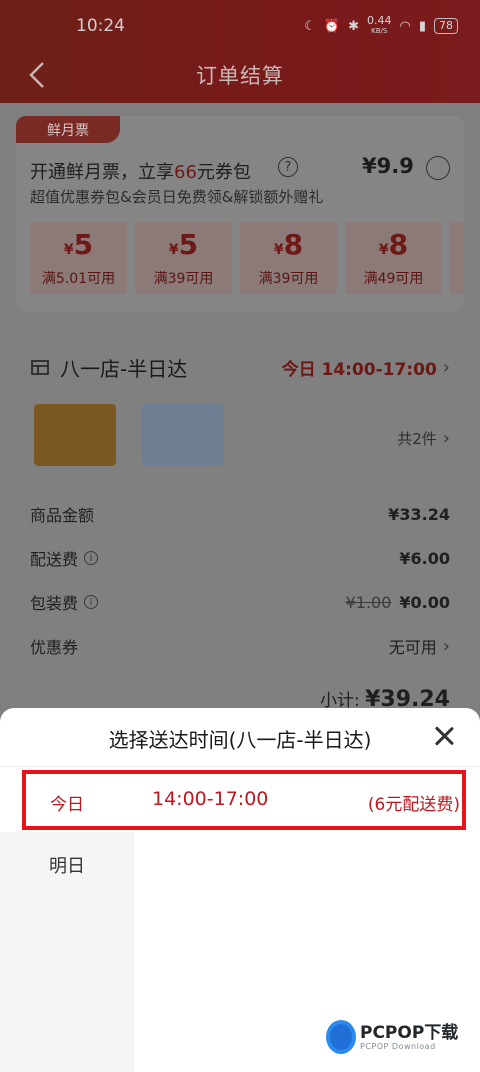  I want to click on status-icons: ☾ ⏰ ✱ 0.44 KB/S ◠ ▮ 78, so click(381, 25).